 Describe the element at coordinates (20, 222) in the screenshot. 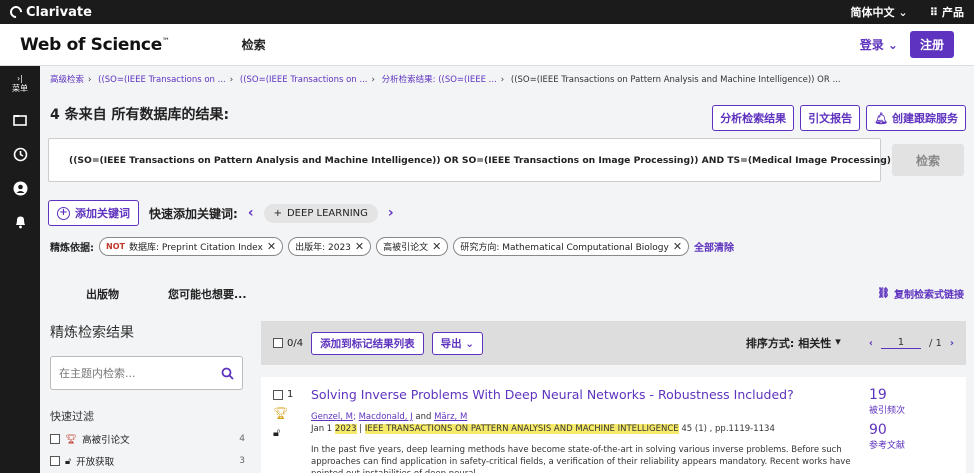

I see `bell-icon` at that location.